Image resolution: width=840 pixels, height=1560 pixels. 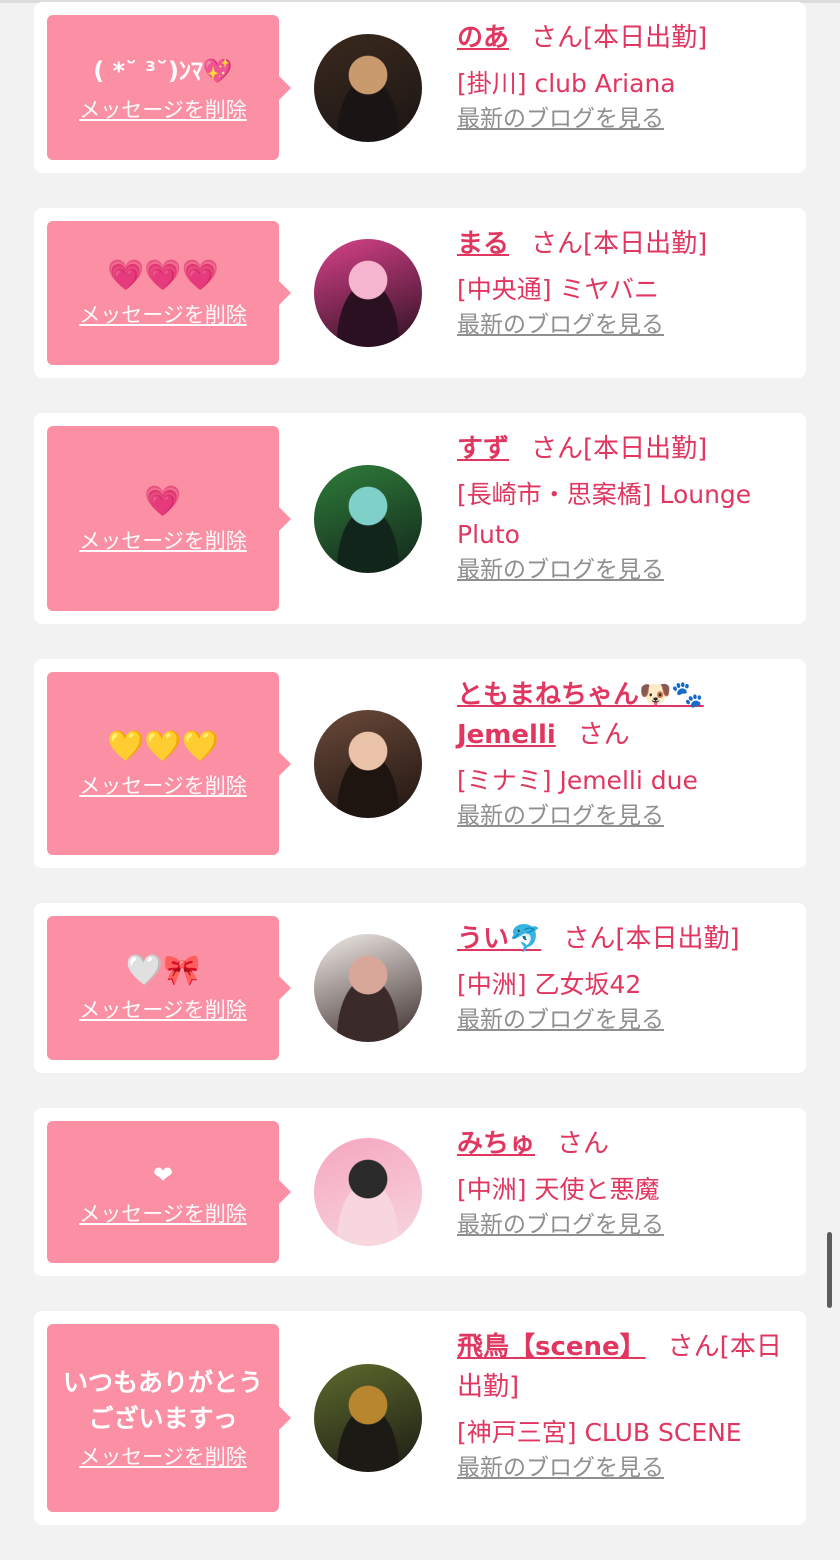 I want to click on message-text: ❤, so click(x=163, y=1175).